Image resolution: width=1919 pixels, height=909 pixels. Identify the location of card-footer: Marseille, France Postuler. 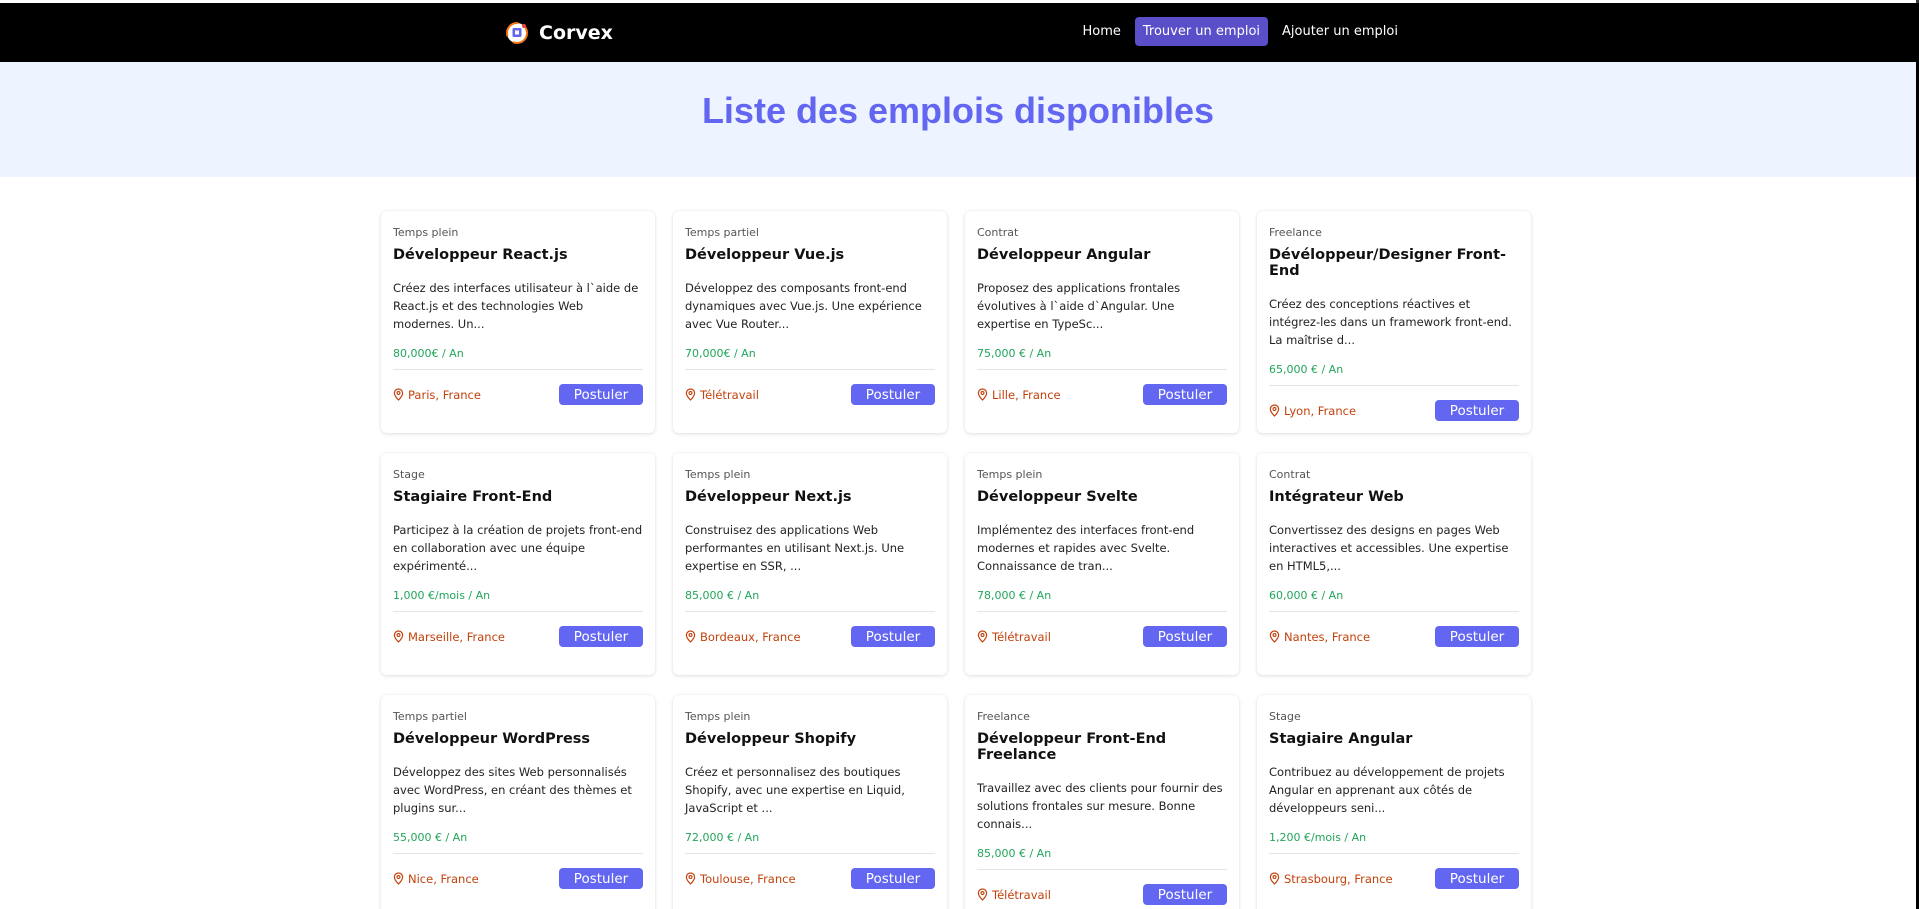
(518, 636).